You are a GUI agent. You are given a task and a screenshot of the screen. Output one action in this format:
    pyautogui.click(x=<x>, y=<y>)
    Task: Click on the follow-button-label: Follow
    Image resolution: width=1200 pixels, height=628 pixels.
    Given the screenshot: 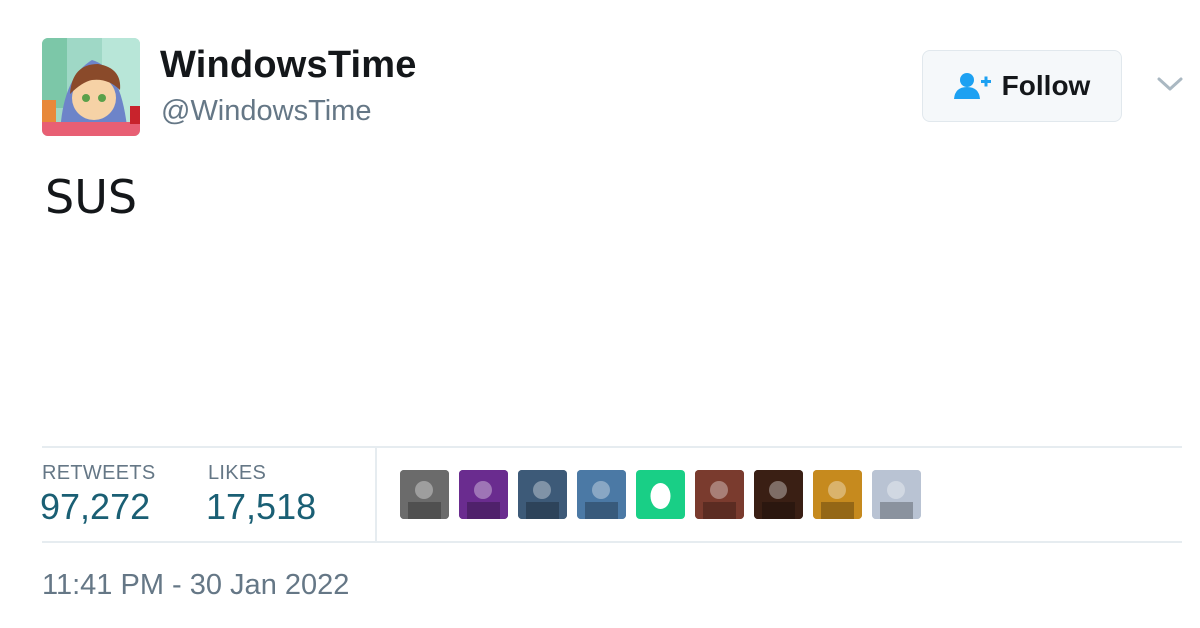 What is the action you would take?
    pyautogui.click(x=1046, y=85)
    